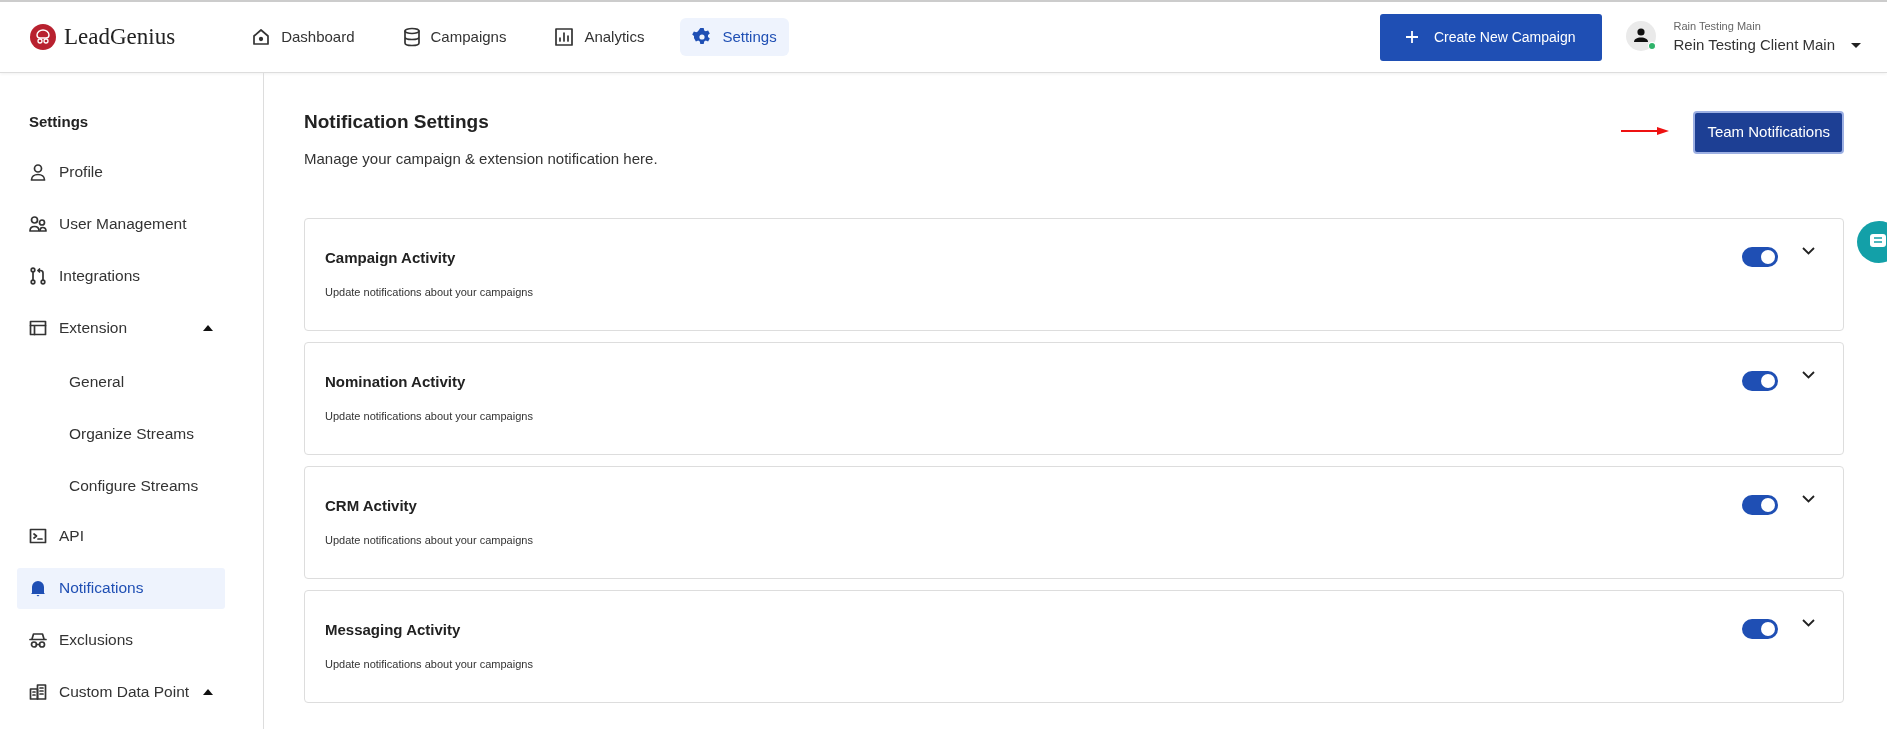 The width and height of the screenshot is (1887, 729). What do you see at coordinates (371, 506) in the screenshot?
I see `card-title: CRM Activity` at bounding box center [371, 506].